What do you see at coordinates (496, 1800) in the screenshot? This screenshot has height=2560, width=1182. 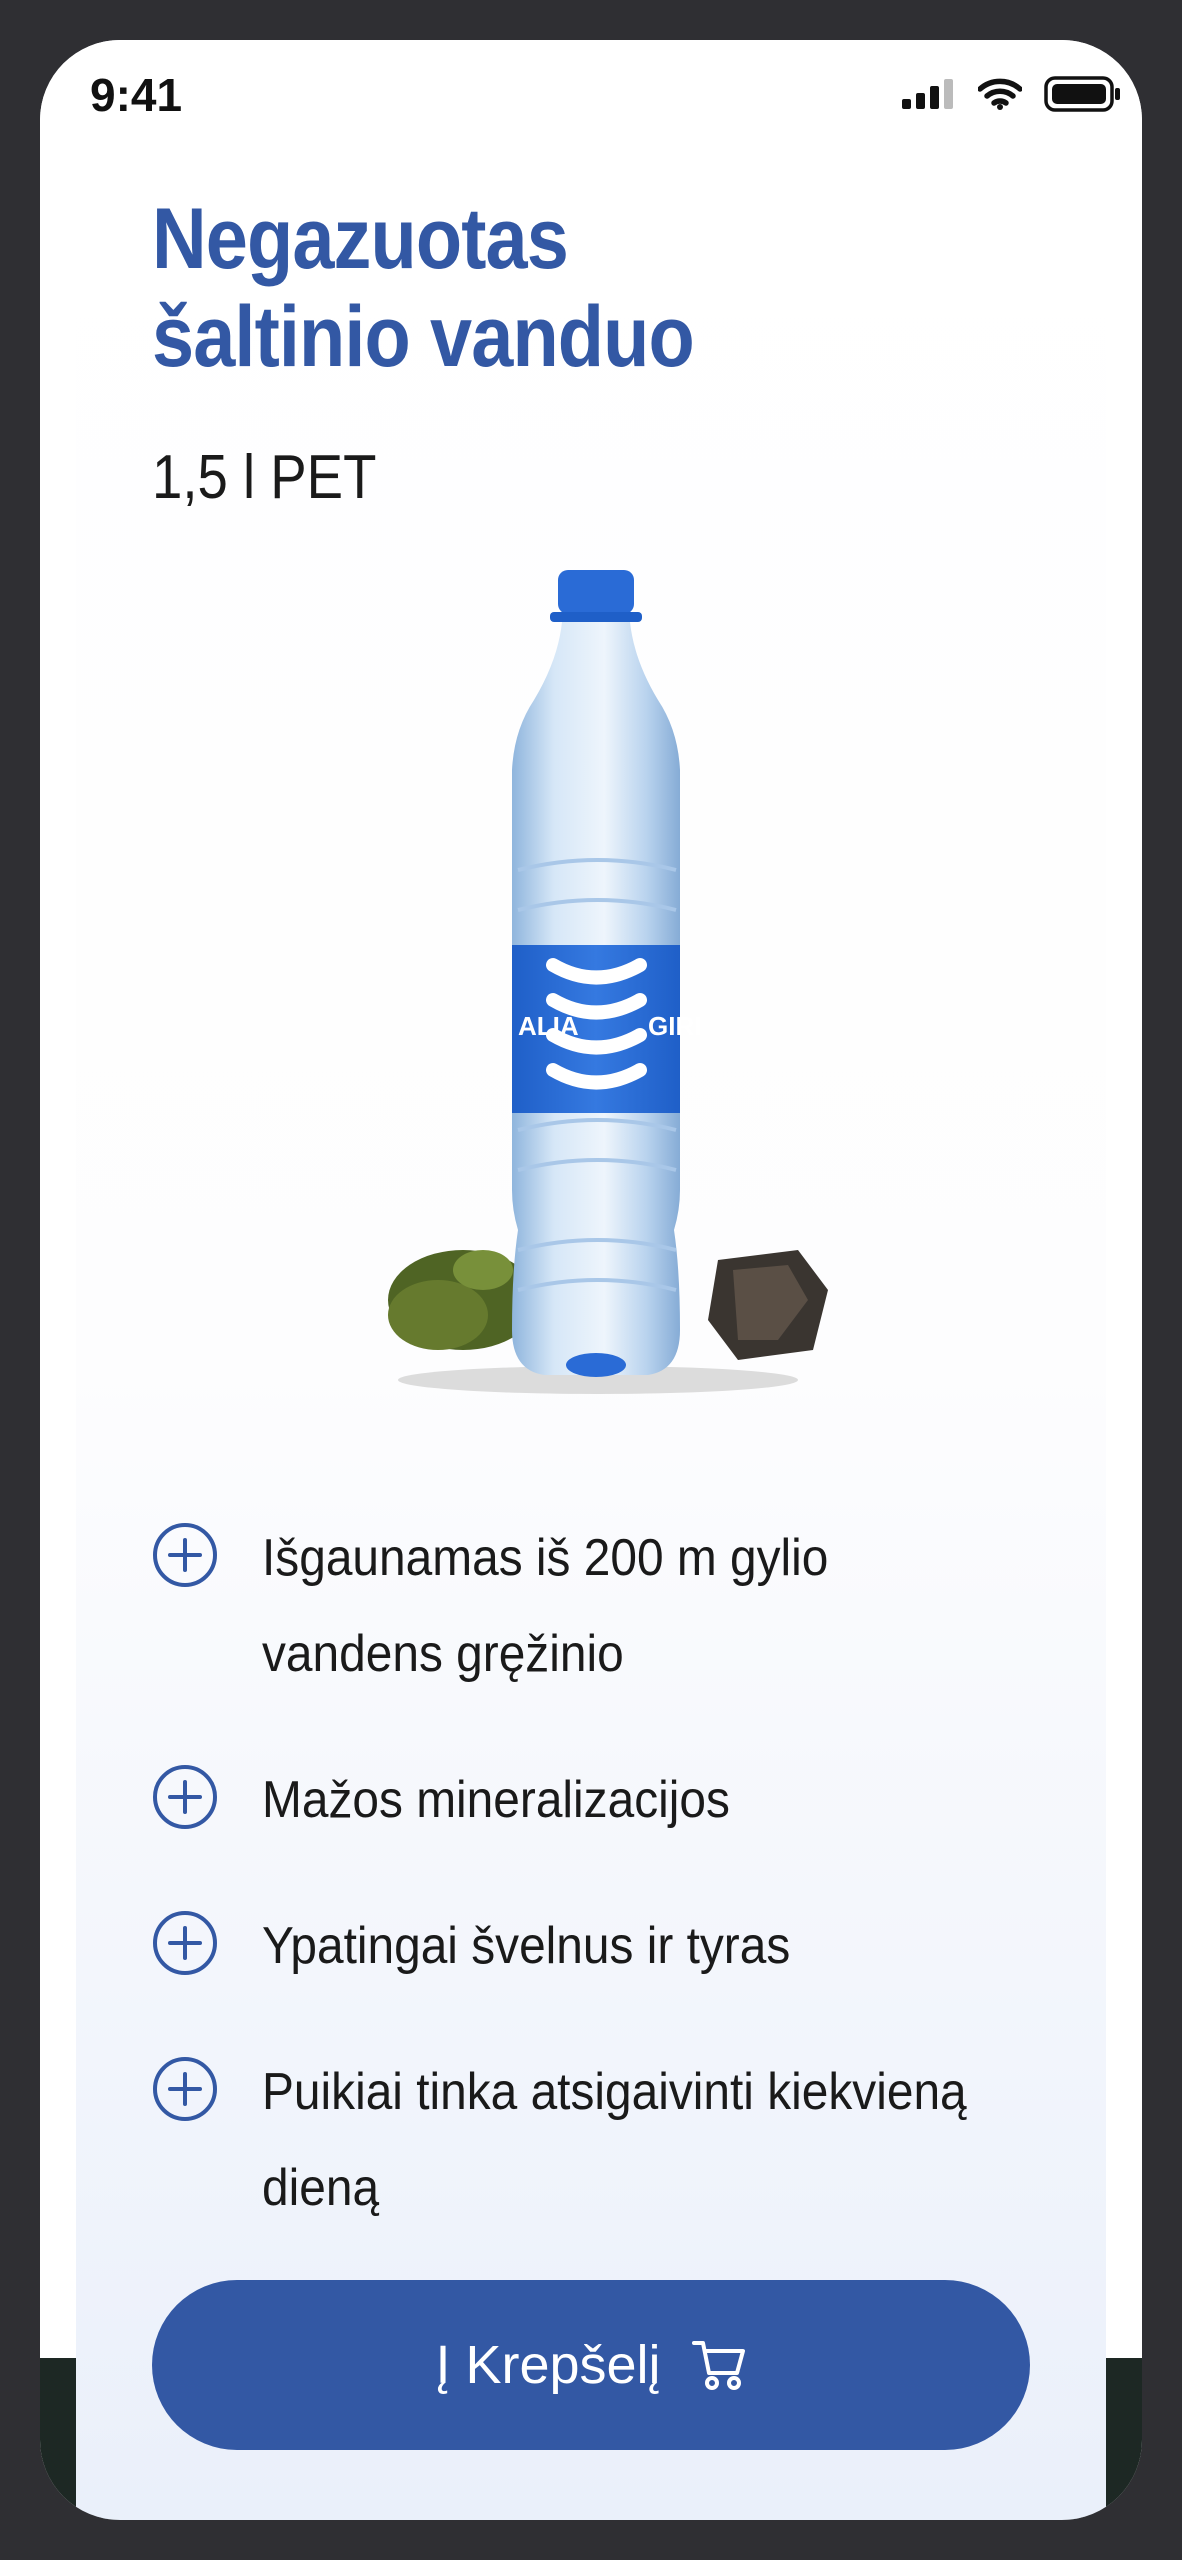 I see `feature-text: Mažos mineralizacijos` at bounding box center [496, 1800].